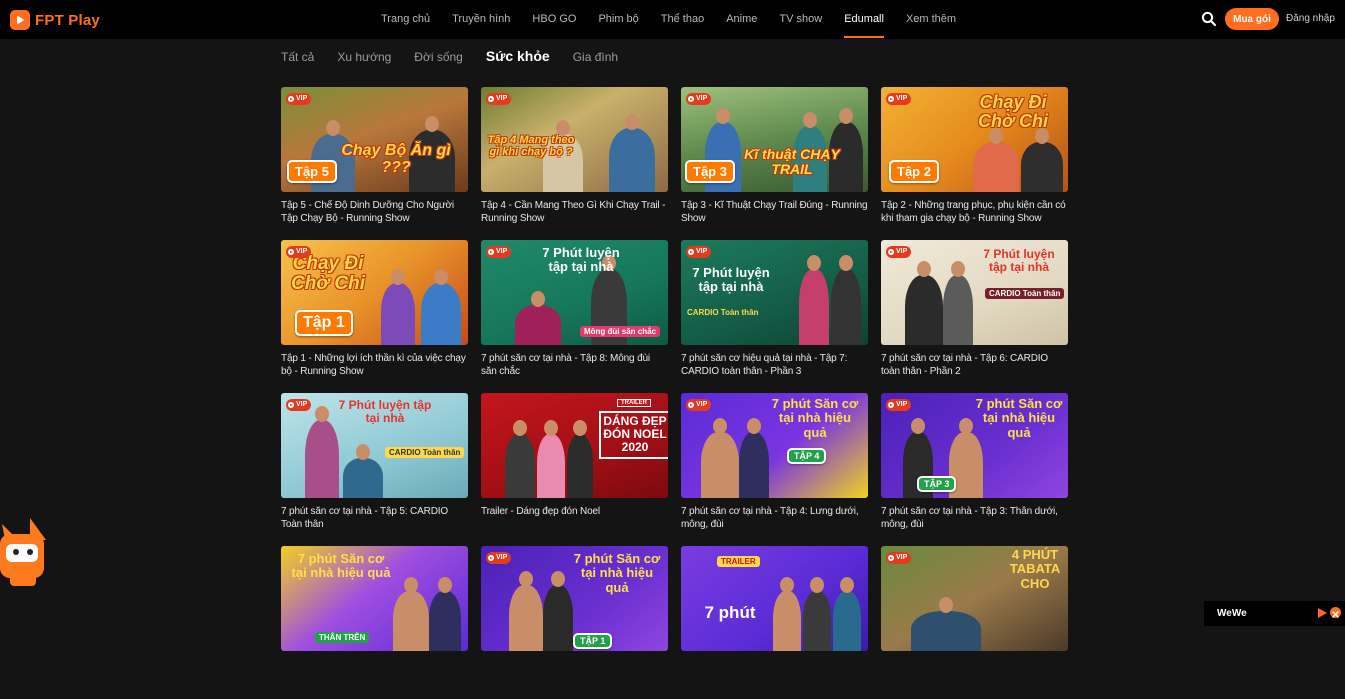  I want to click on tab-xu-huong: Xu hướng, so click(364, 57).